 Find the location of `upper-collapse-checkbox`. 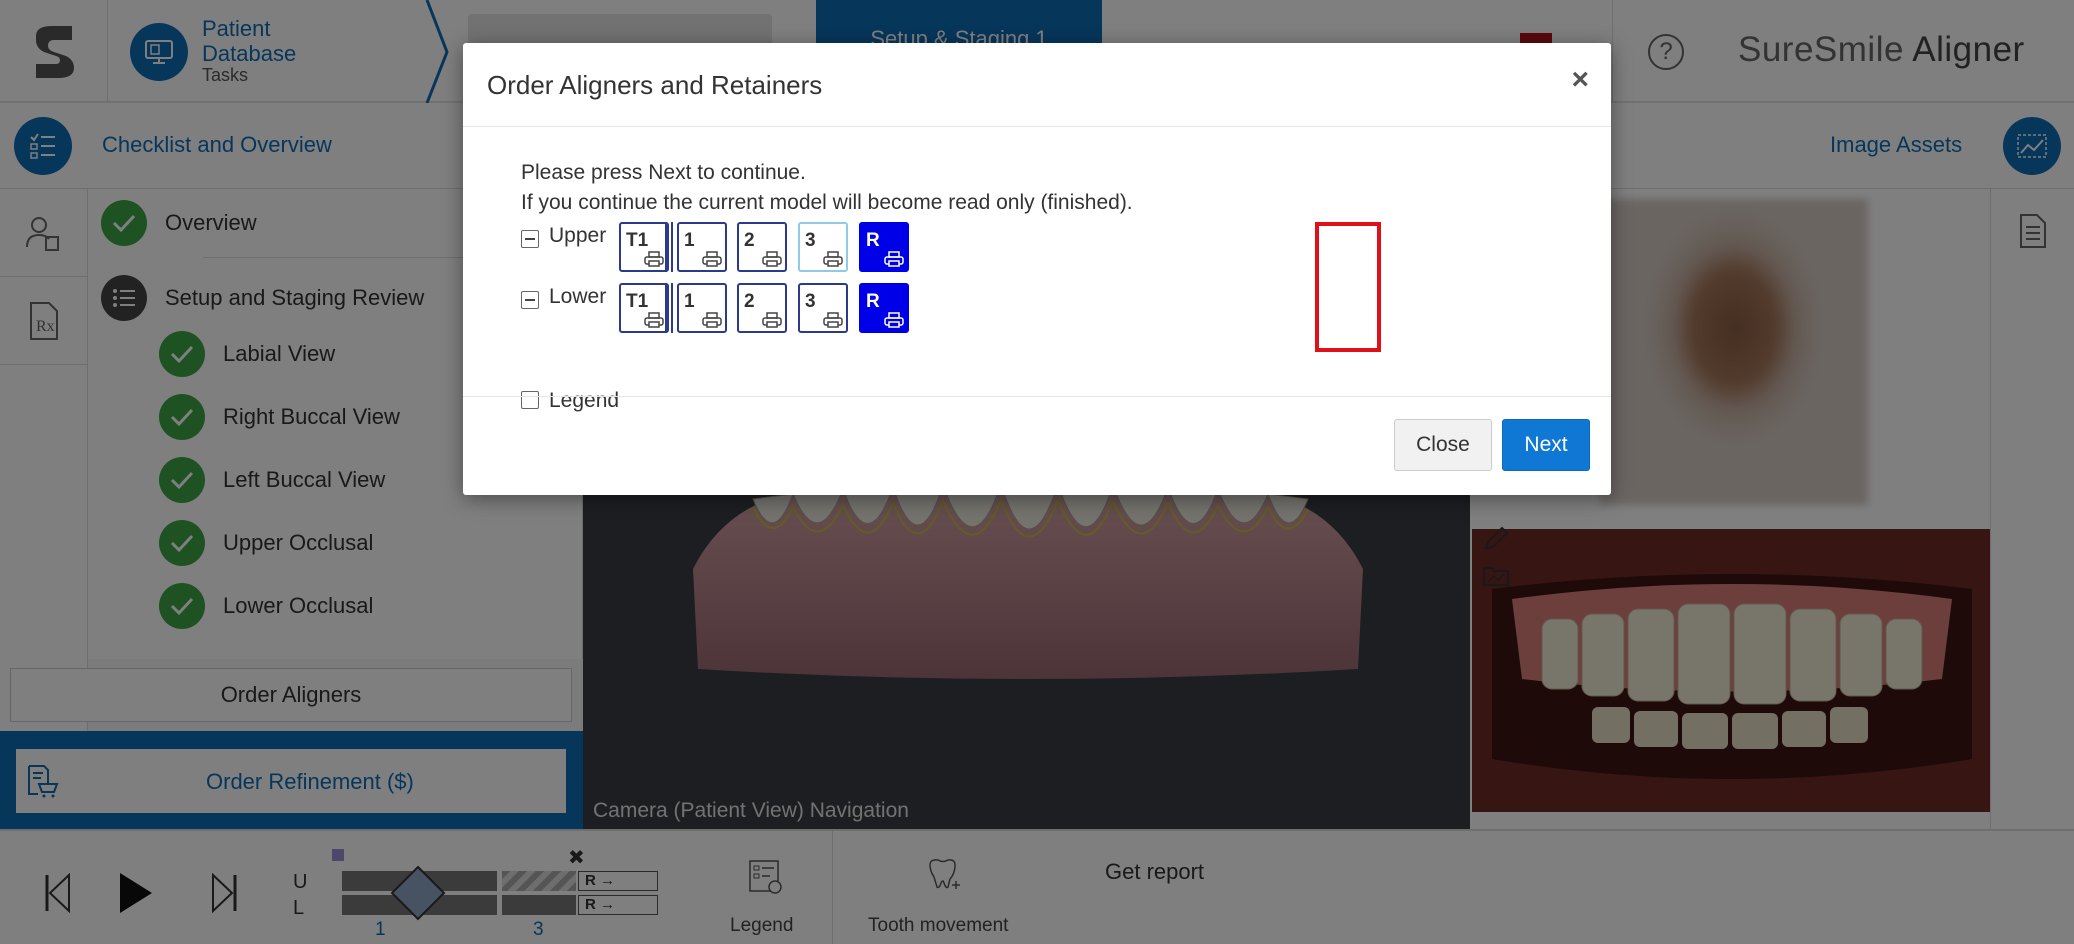

upper-collapse-checkbox is located at coordinates (530, 239).